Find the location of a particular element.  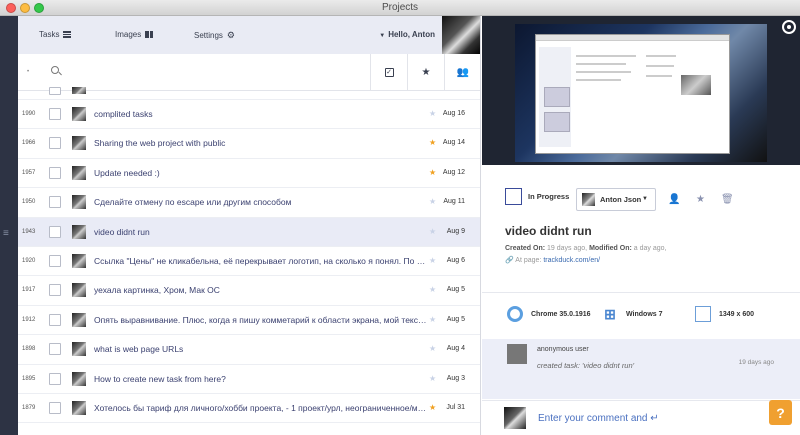

os-info: ⊞ Windows 7 is located at coordinates (632, 314).